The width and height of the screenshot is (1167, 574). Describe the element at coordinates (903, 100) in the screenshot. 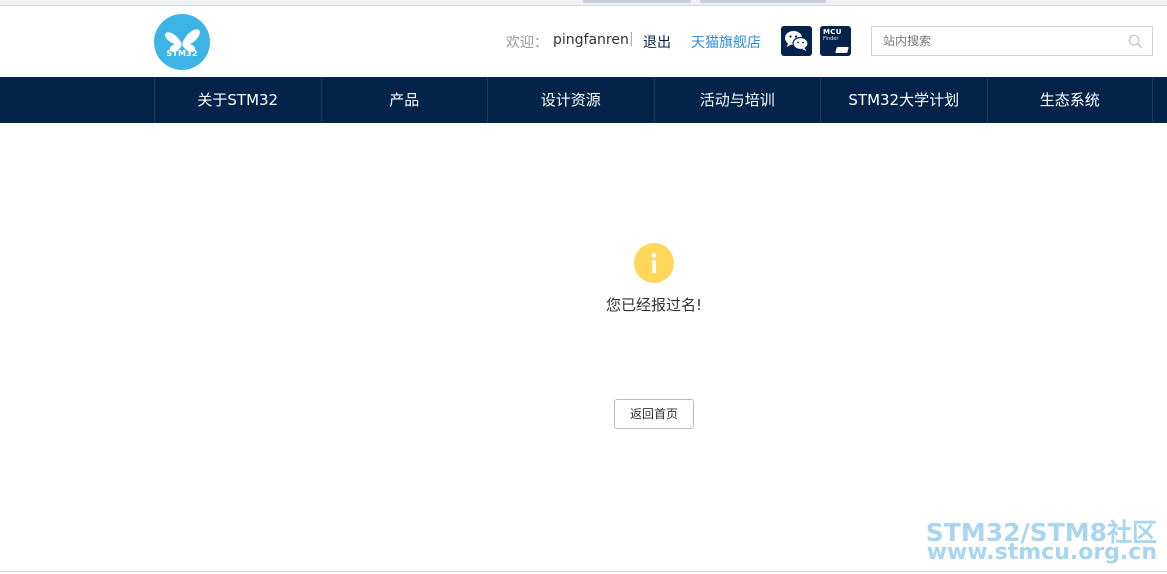

I see `nav-item-university-program: STM32大学计划` at that location.